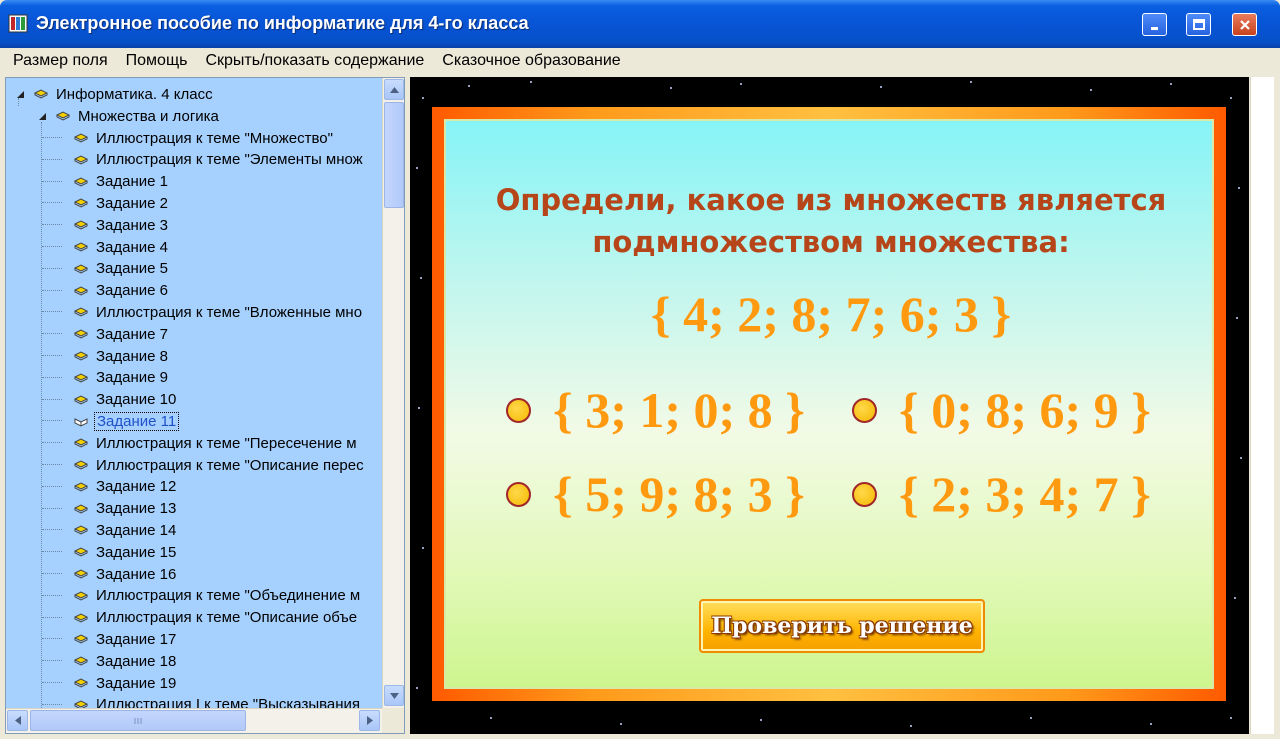  What do you see at coordinates (393, 393) in the screenshot?
I see `tree-vertical-scrollbar` at bounding box center [393, 393].